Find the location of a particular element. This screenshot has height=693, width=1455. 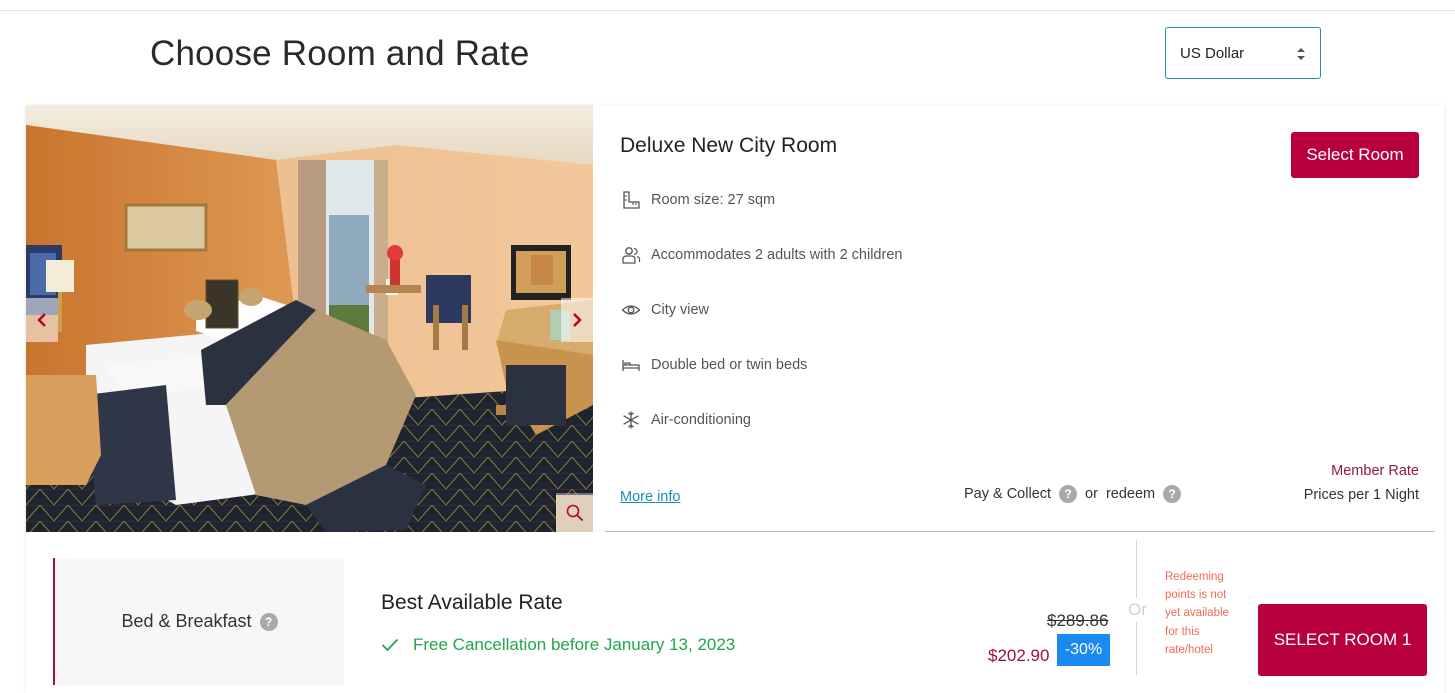

currency-selected-value: US Dollar is located at coordinates (1212, 53).